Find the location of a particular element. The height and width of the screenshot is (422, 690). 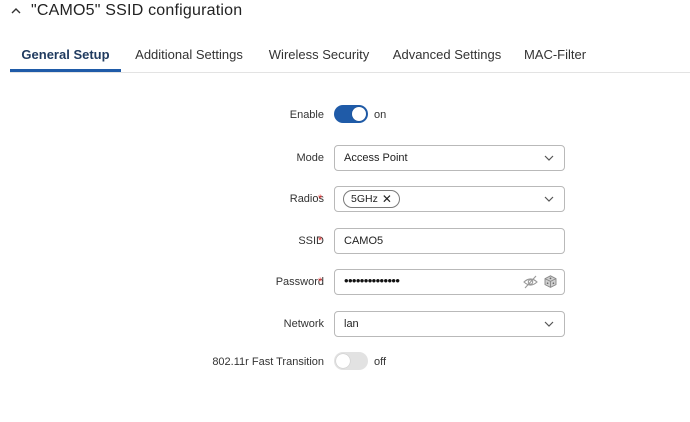

tab-mac-filter: MAC-Filter is located at coordinates (555, 55).